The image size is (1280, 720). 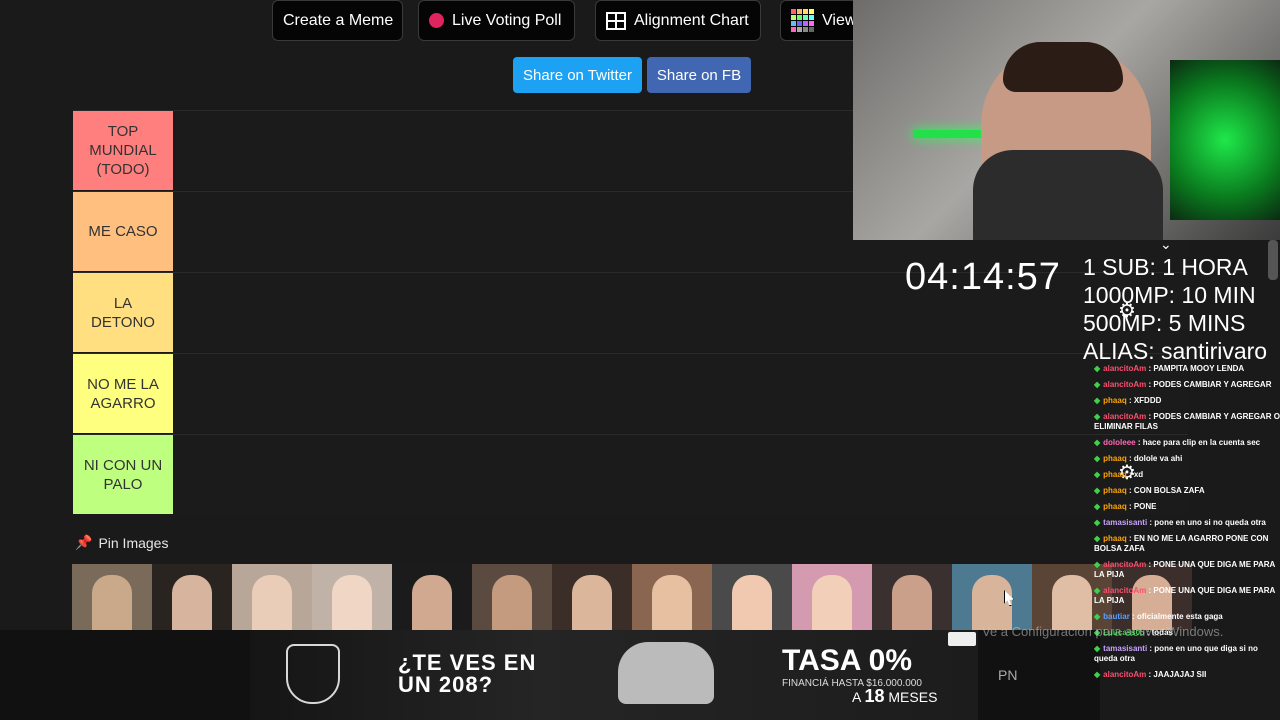 What do you see at coordinates (123, 393) in the screenshot?
I see `tier-label: NO ME LA AGARRO` at bounding box center [123, 393].